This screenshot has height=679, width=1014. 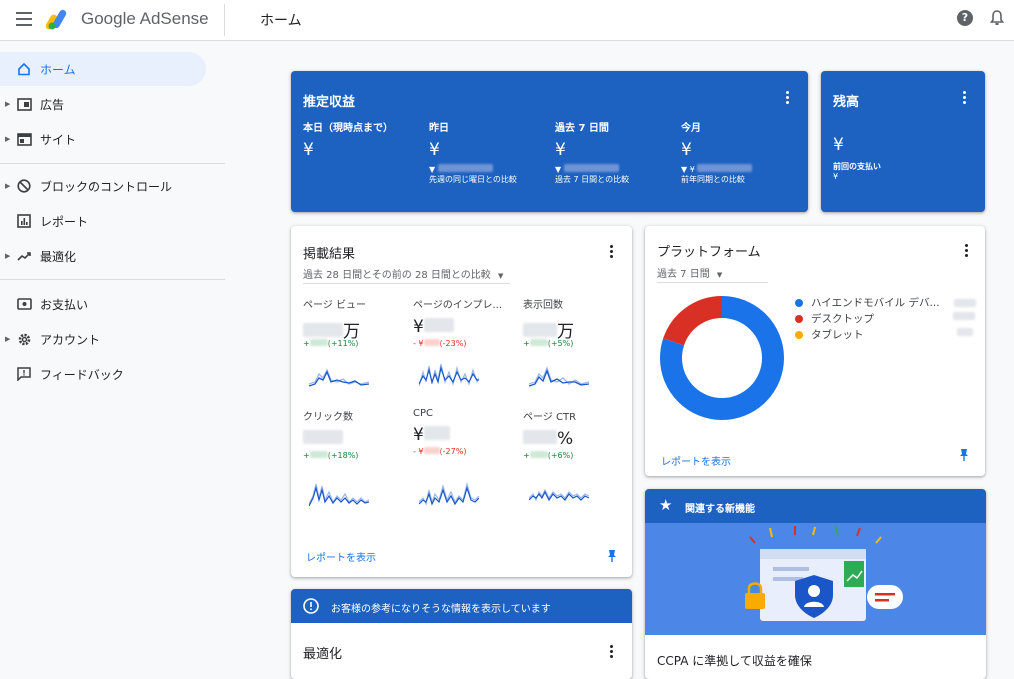 What do you see at coordinates (465, 432) in the screenshot?
I see `metric-cpc: CPC ¥ - ¥ (-27%)` at bounding box center [465, 432].